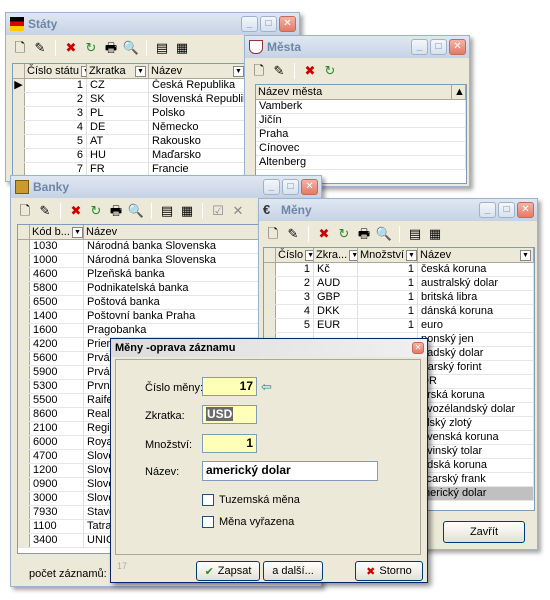 The height and width of the screenshot is (600, 550). I want to click on table-row: 2 AUD 1 australský dolar, so click(399, 284).